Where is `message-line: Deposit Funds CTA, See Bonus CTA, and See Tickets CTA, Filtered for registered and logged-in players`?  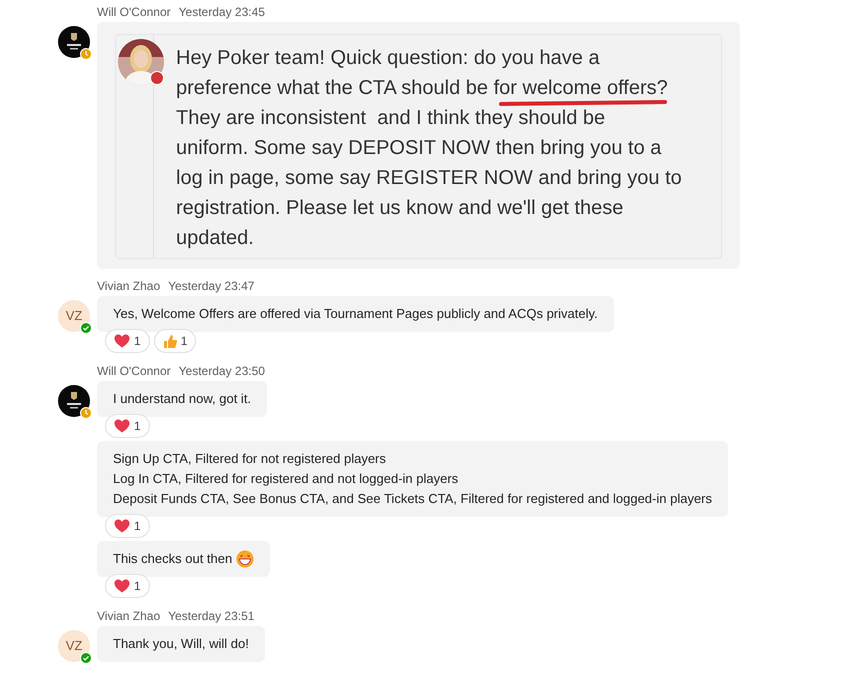
message-line: Deposit Funds CTA, See Bonus CTA, and See Tickets CTA, Filtered for registered and logged-in players is located at coordinates (412, 499).